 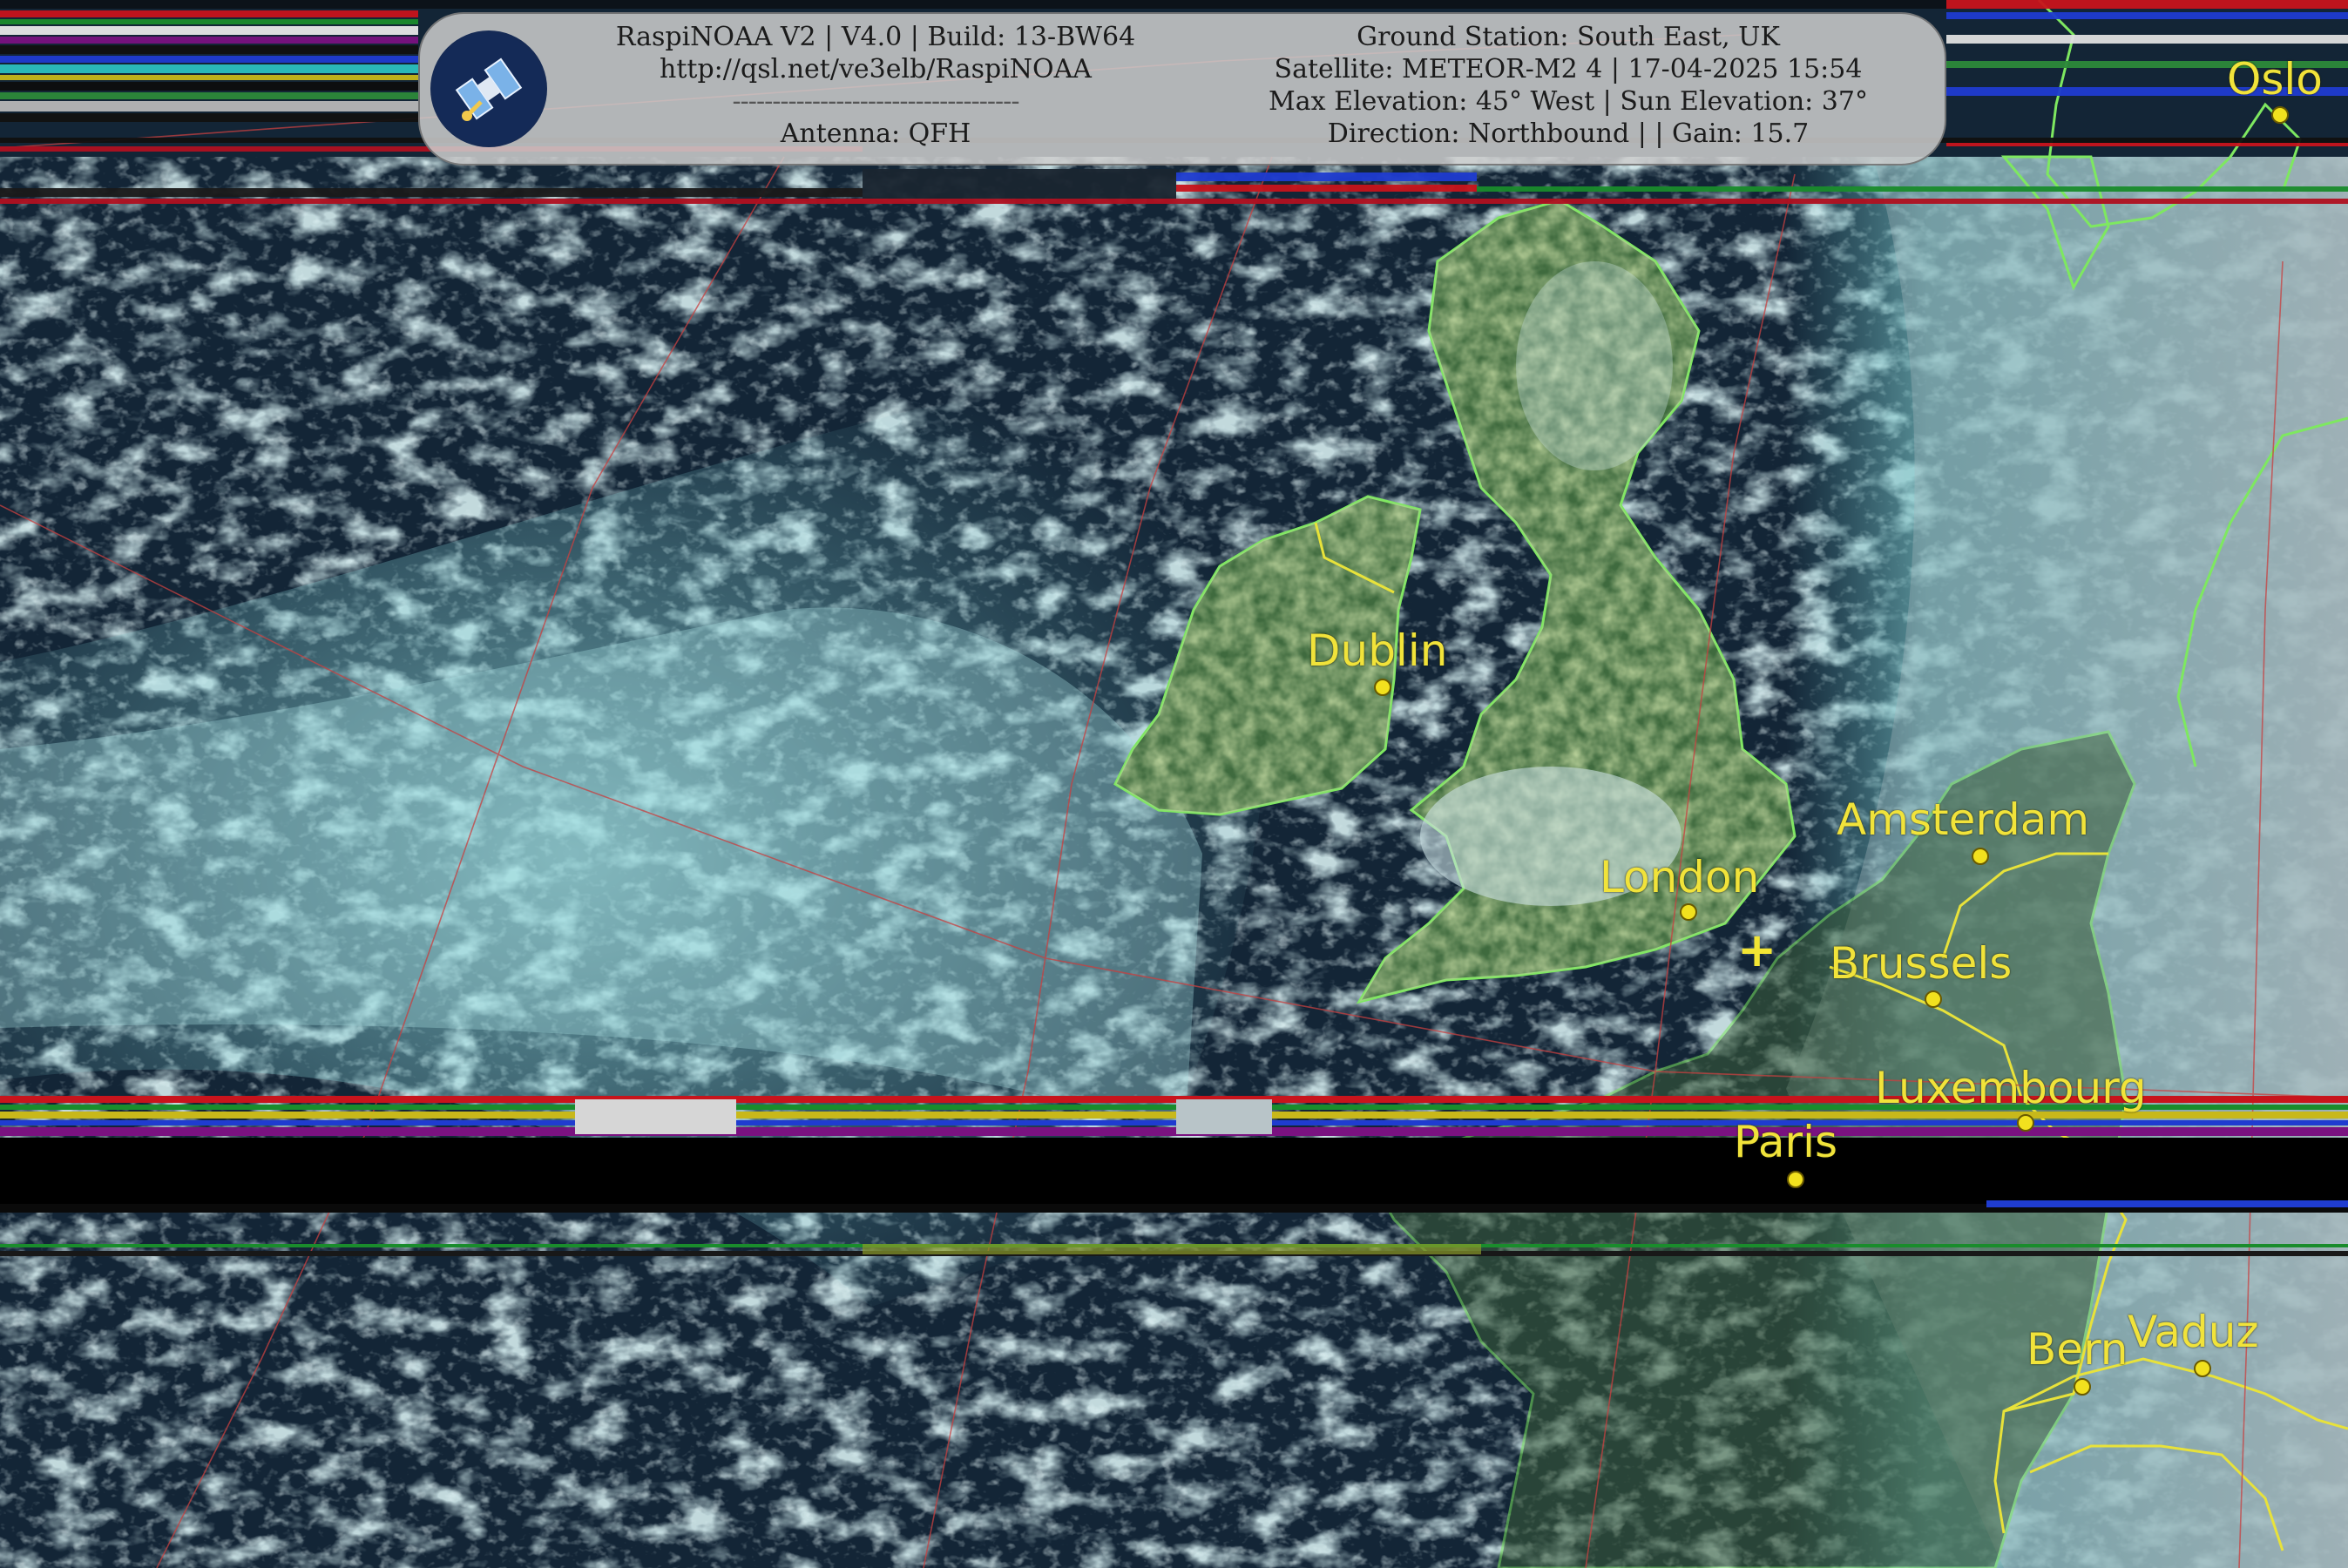 What do you see at coordinates (2011, 1088) in the screenshot?
I see `city-label-luxembourg: Luxembourg` at bounding box center [2011, 1088].